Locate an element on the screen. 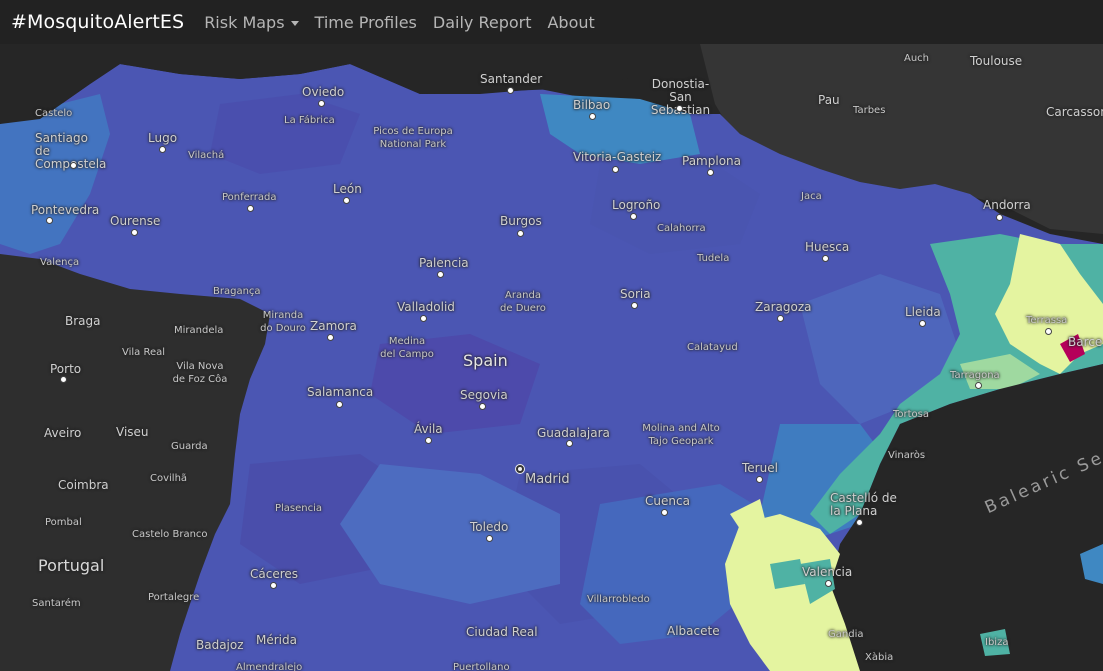 The image size is (1103, 671). nav-risk-maps-dropdown: Risk Maps is located at coordinates (251, 22).